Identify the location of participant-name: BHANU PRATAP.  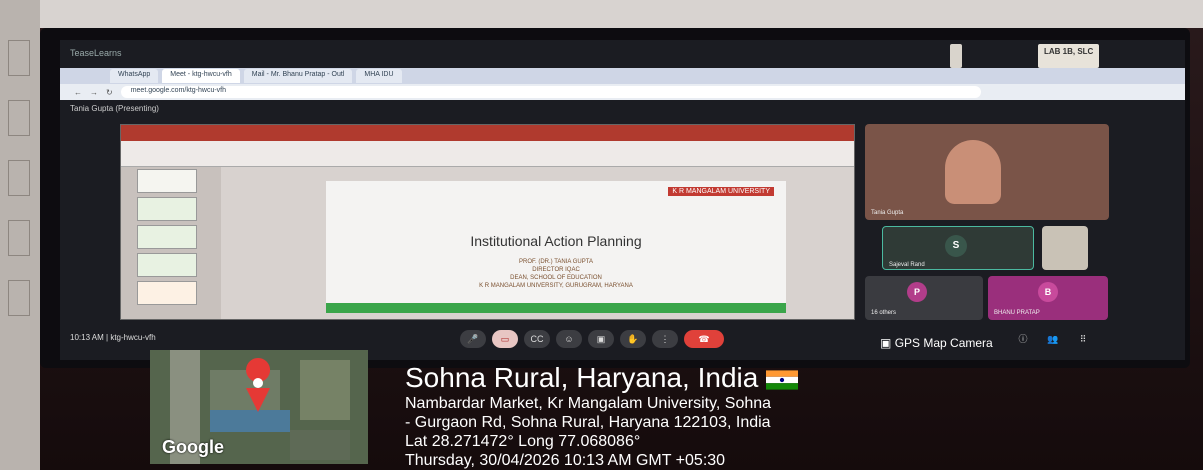
(1017, 313).